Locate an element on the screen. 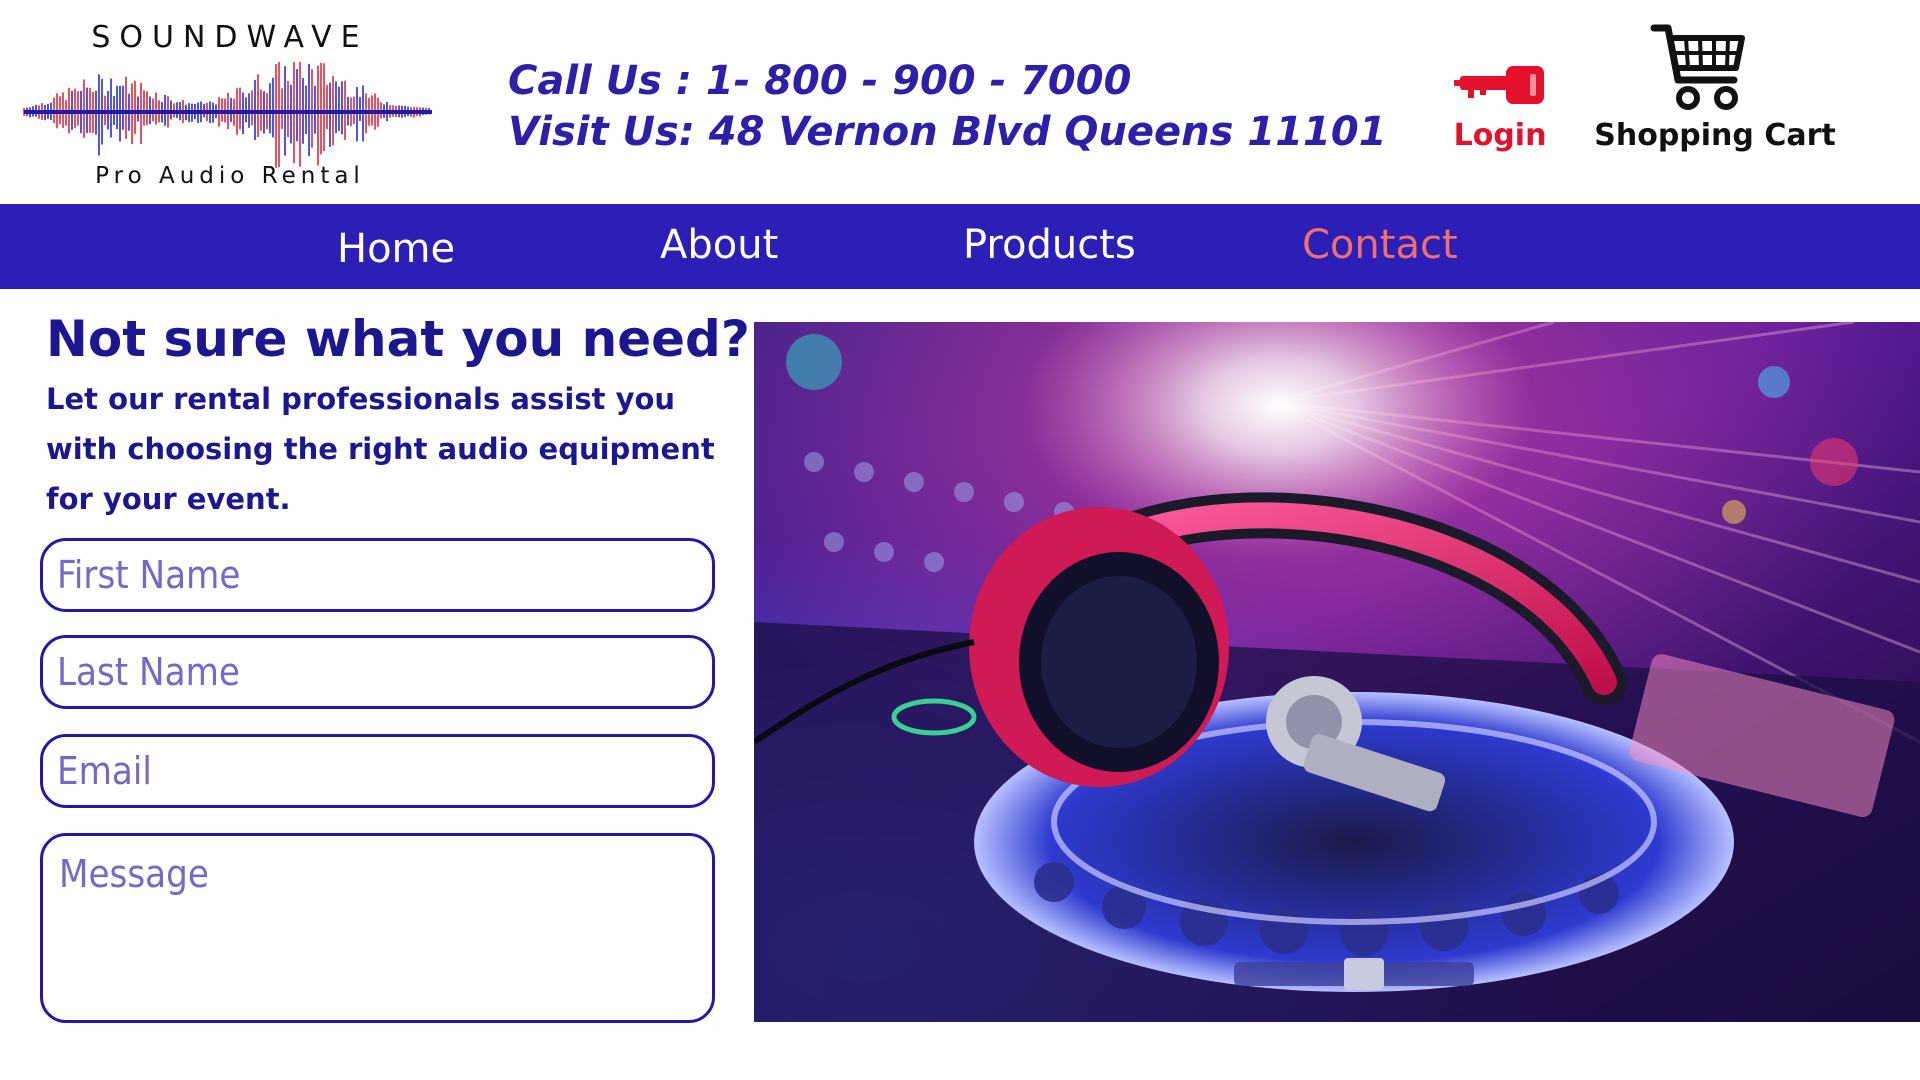  nav-home: Home is located at coordinates (396, 249).